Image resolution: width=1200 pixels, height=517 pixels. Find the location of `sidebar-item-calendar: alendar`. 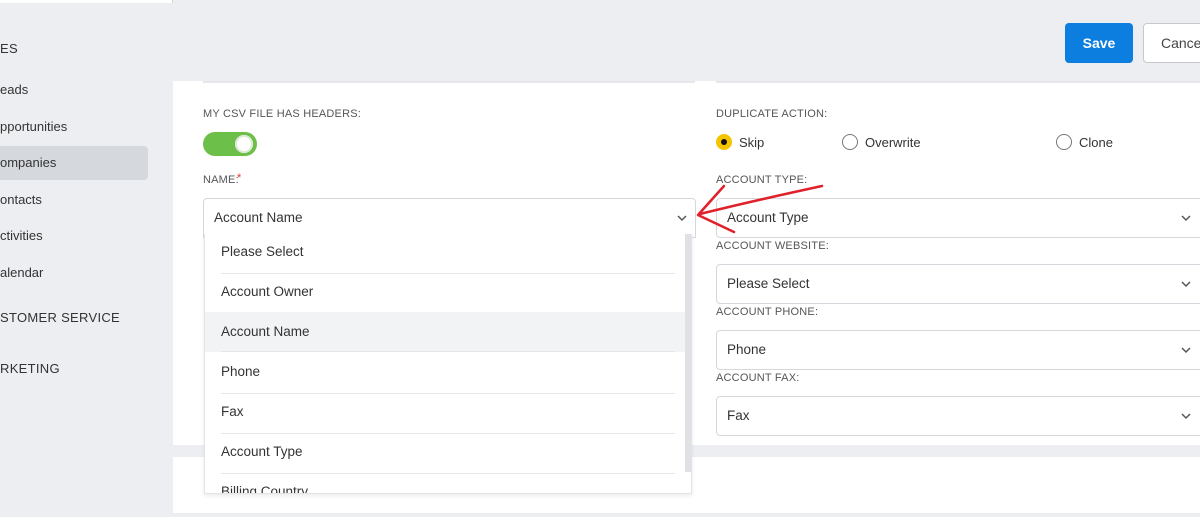

sidebar-item-calendar: alendar is located at coordinates (74, 273).